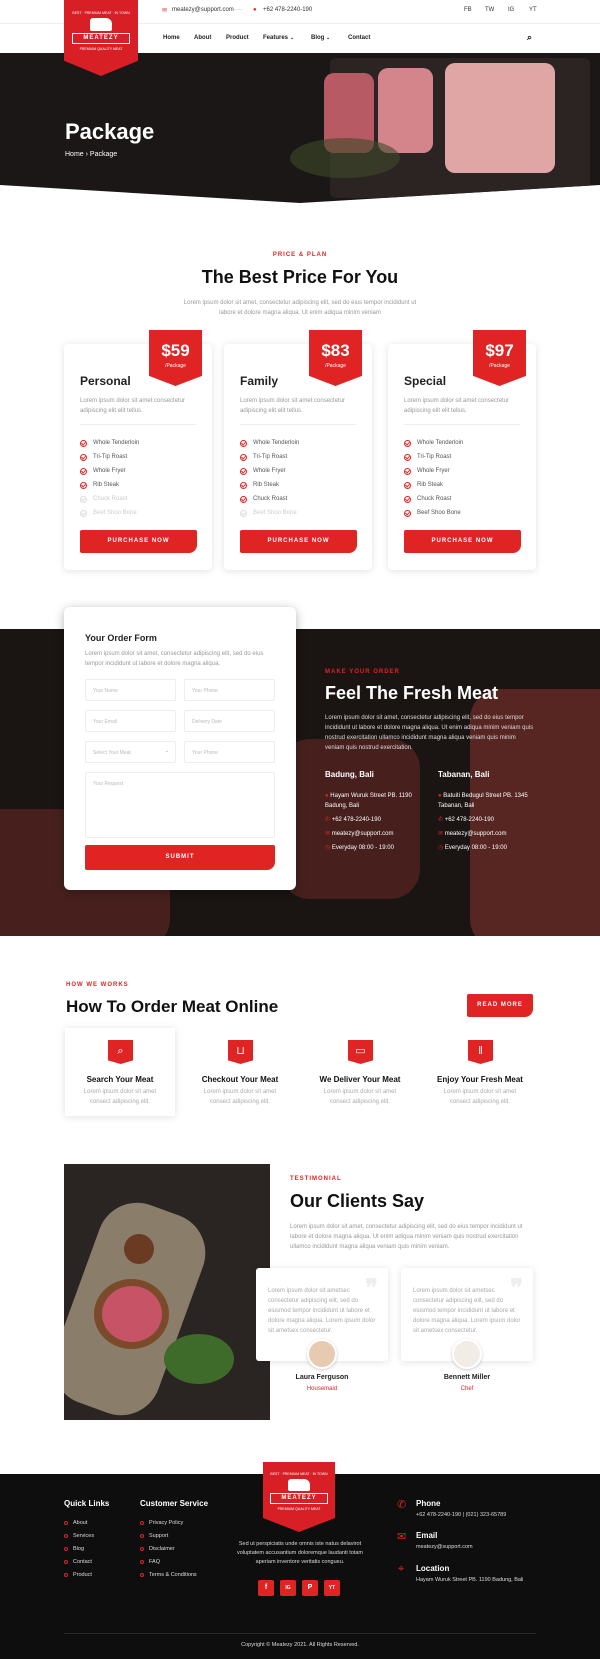 Image resolution: width=600 pixels, height=1659 pixels. What do you see at coordinates (500, 1005) in the screenshot?
I see `read-more-button: READ MORE` at bounding box center [500, 1005].